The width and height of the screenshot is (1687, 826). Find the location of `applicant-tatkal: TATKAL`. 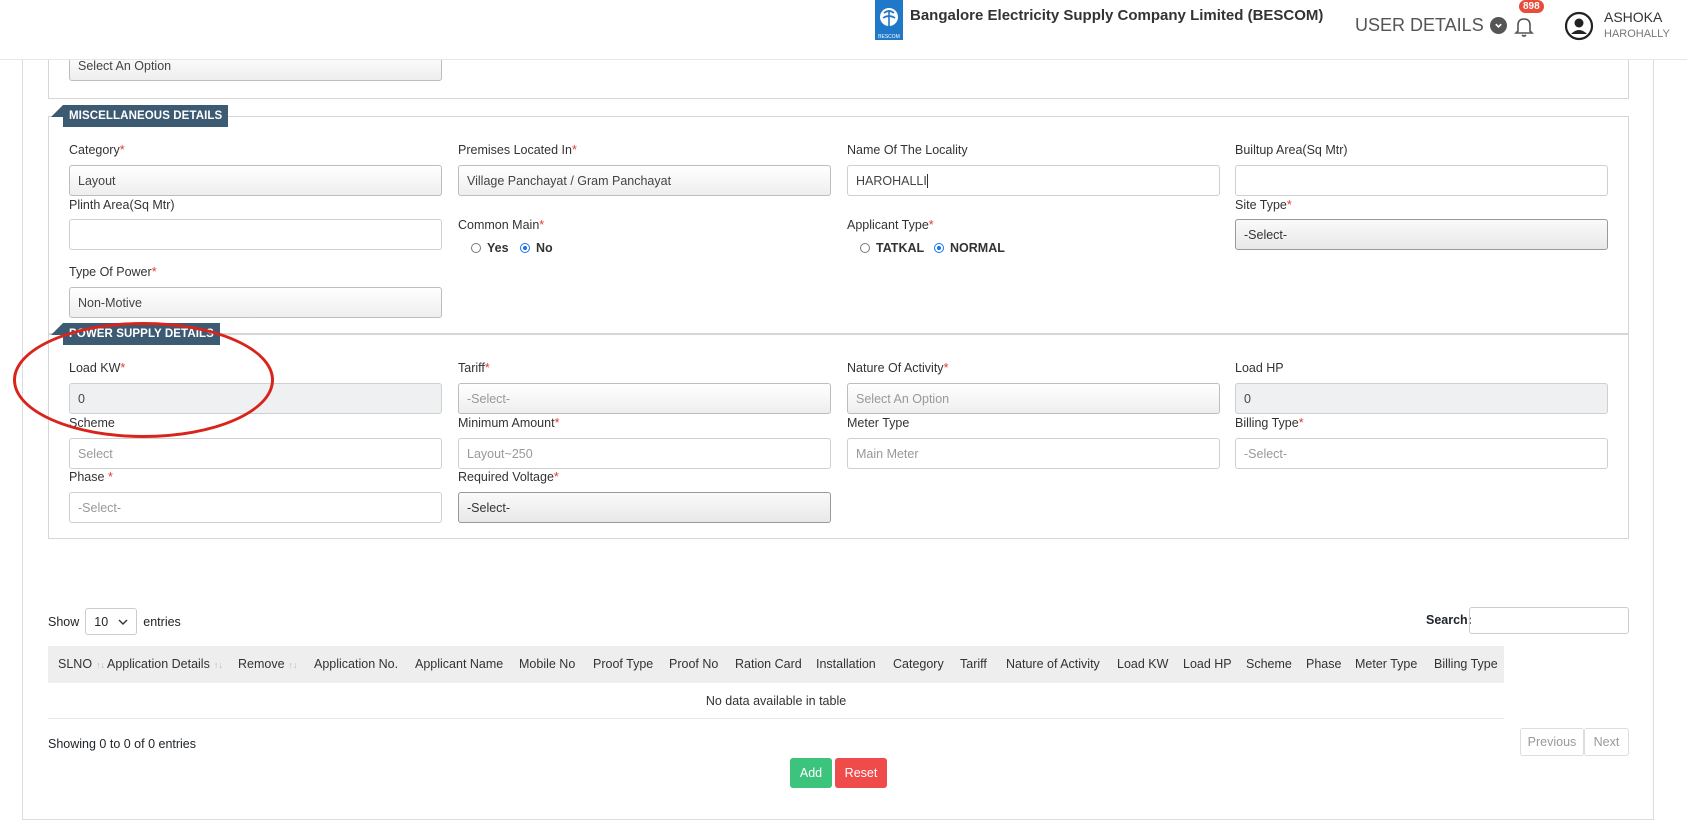

applicant-tatkal: TATKAL is located at coordinates (892, 248).